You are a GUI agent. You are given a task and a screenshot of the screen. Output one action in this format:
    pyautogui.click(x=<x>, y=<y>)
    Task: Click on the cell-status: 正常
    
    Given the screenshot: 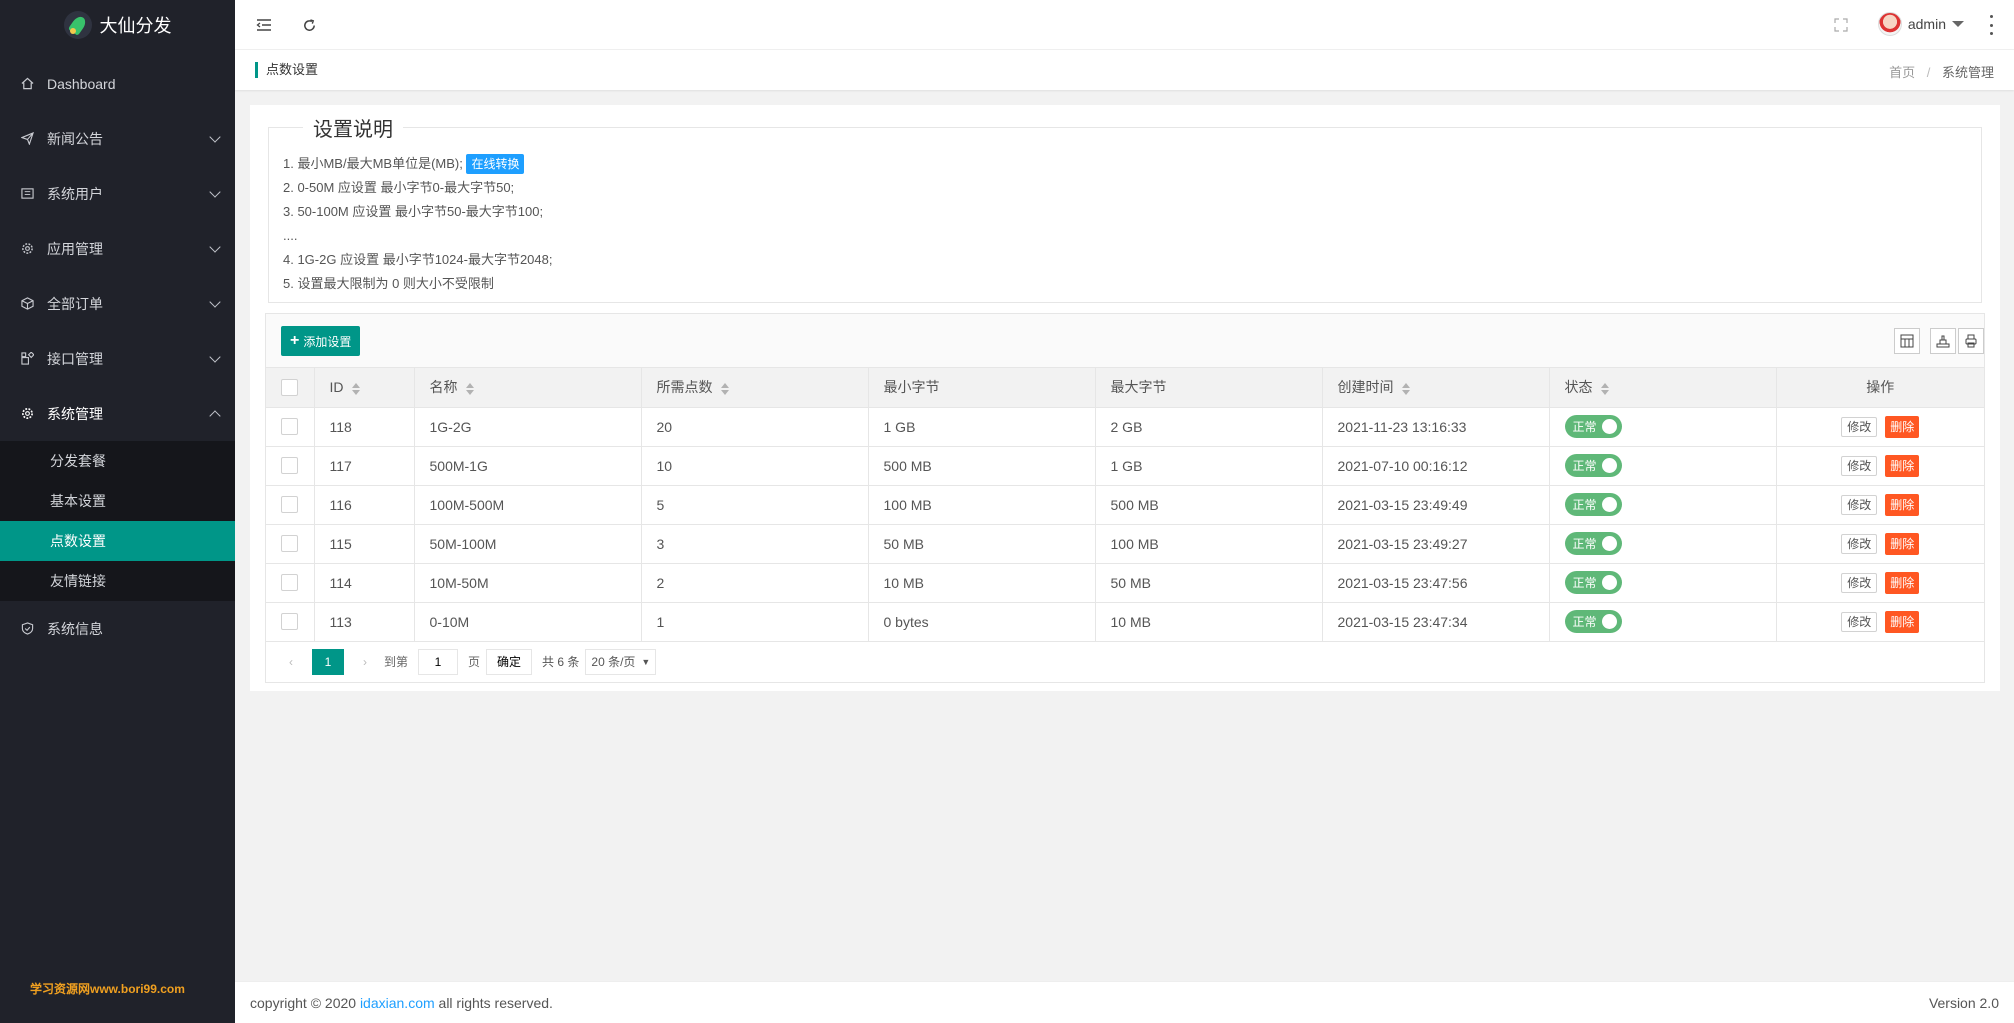 What is the action you would take?
    pyautogui.click(x=1663, y=583)
    